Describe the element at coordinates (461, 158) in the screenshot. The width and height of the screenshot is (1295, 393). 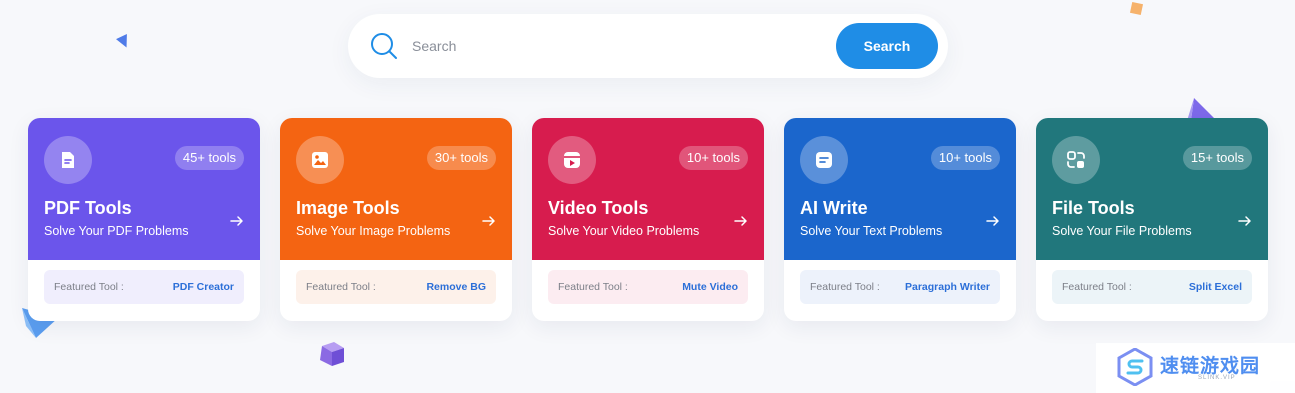
I see `tool-count-badge: 30+ tools` at that location.